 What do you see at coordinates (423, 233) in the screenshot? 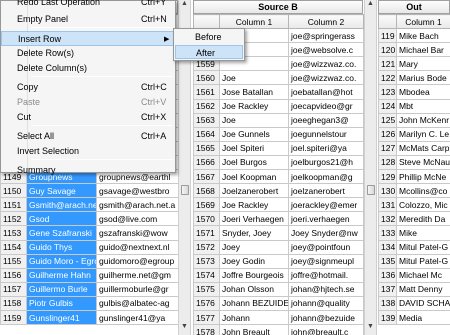
I see `cell-name: Mike` at bounding box center [423, 233].